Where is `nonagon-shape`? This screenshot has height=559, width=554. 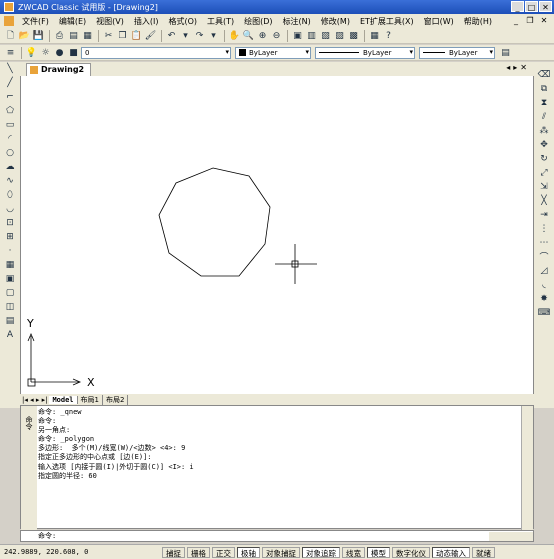
nonagon-shape is located at coordinates (214, 222).